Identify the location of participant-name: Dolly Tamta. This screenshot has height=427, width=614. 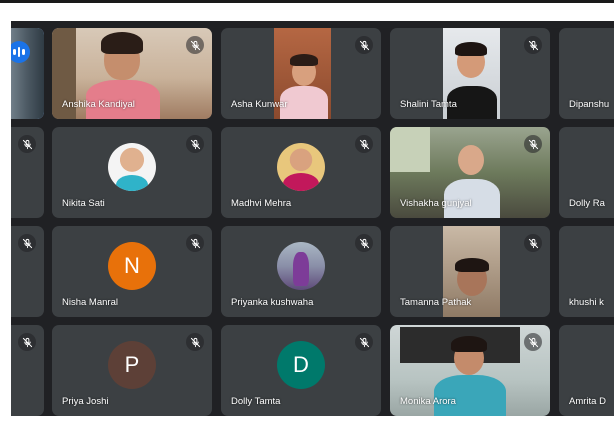
(256, 401).